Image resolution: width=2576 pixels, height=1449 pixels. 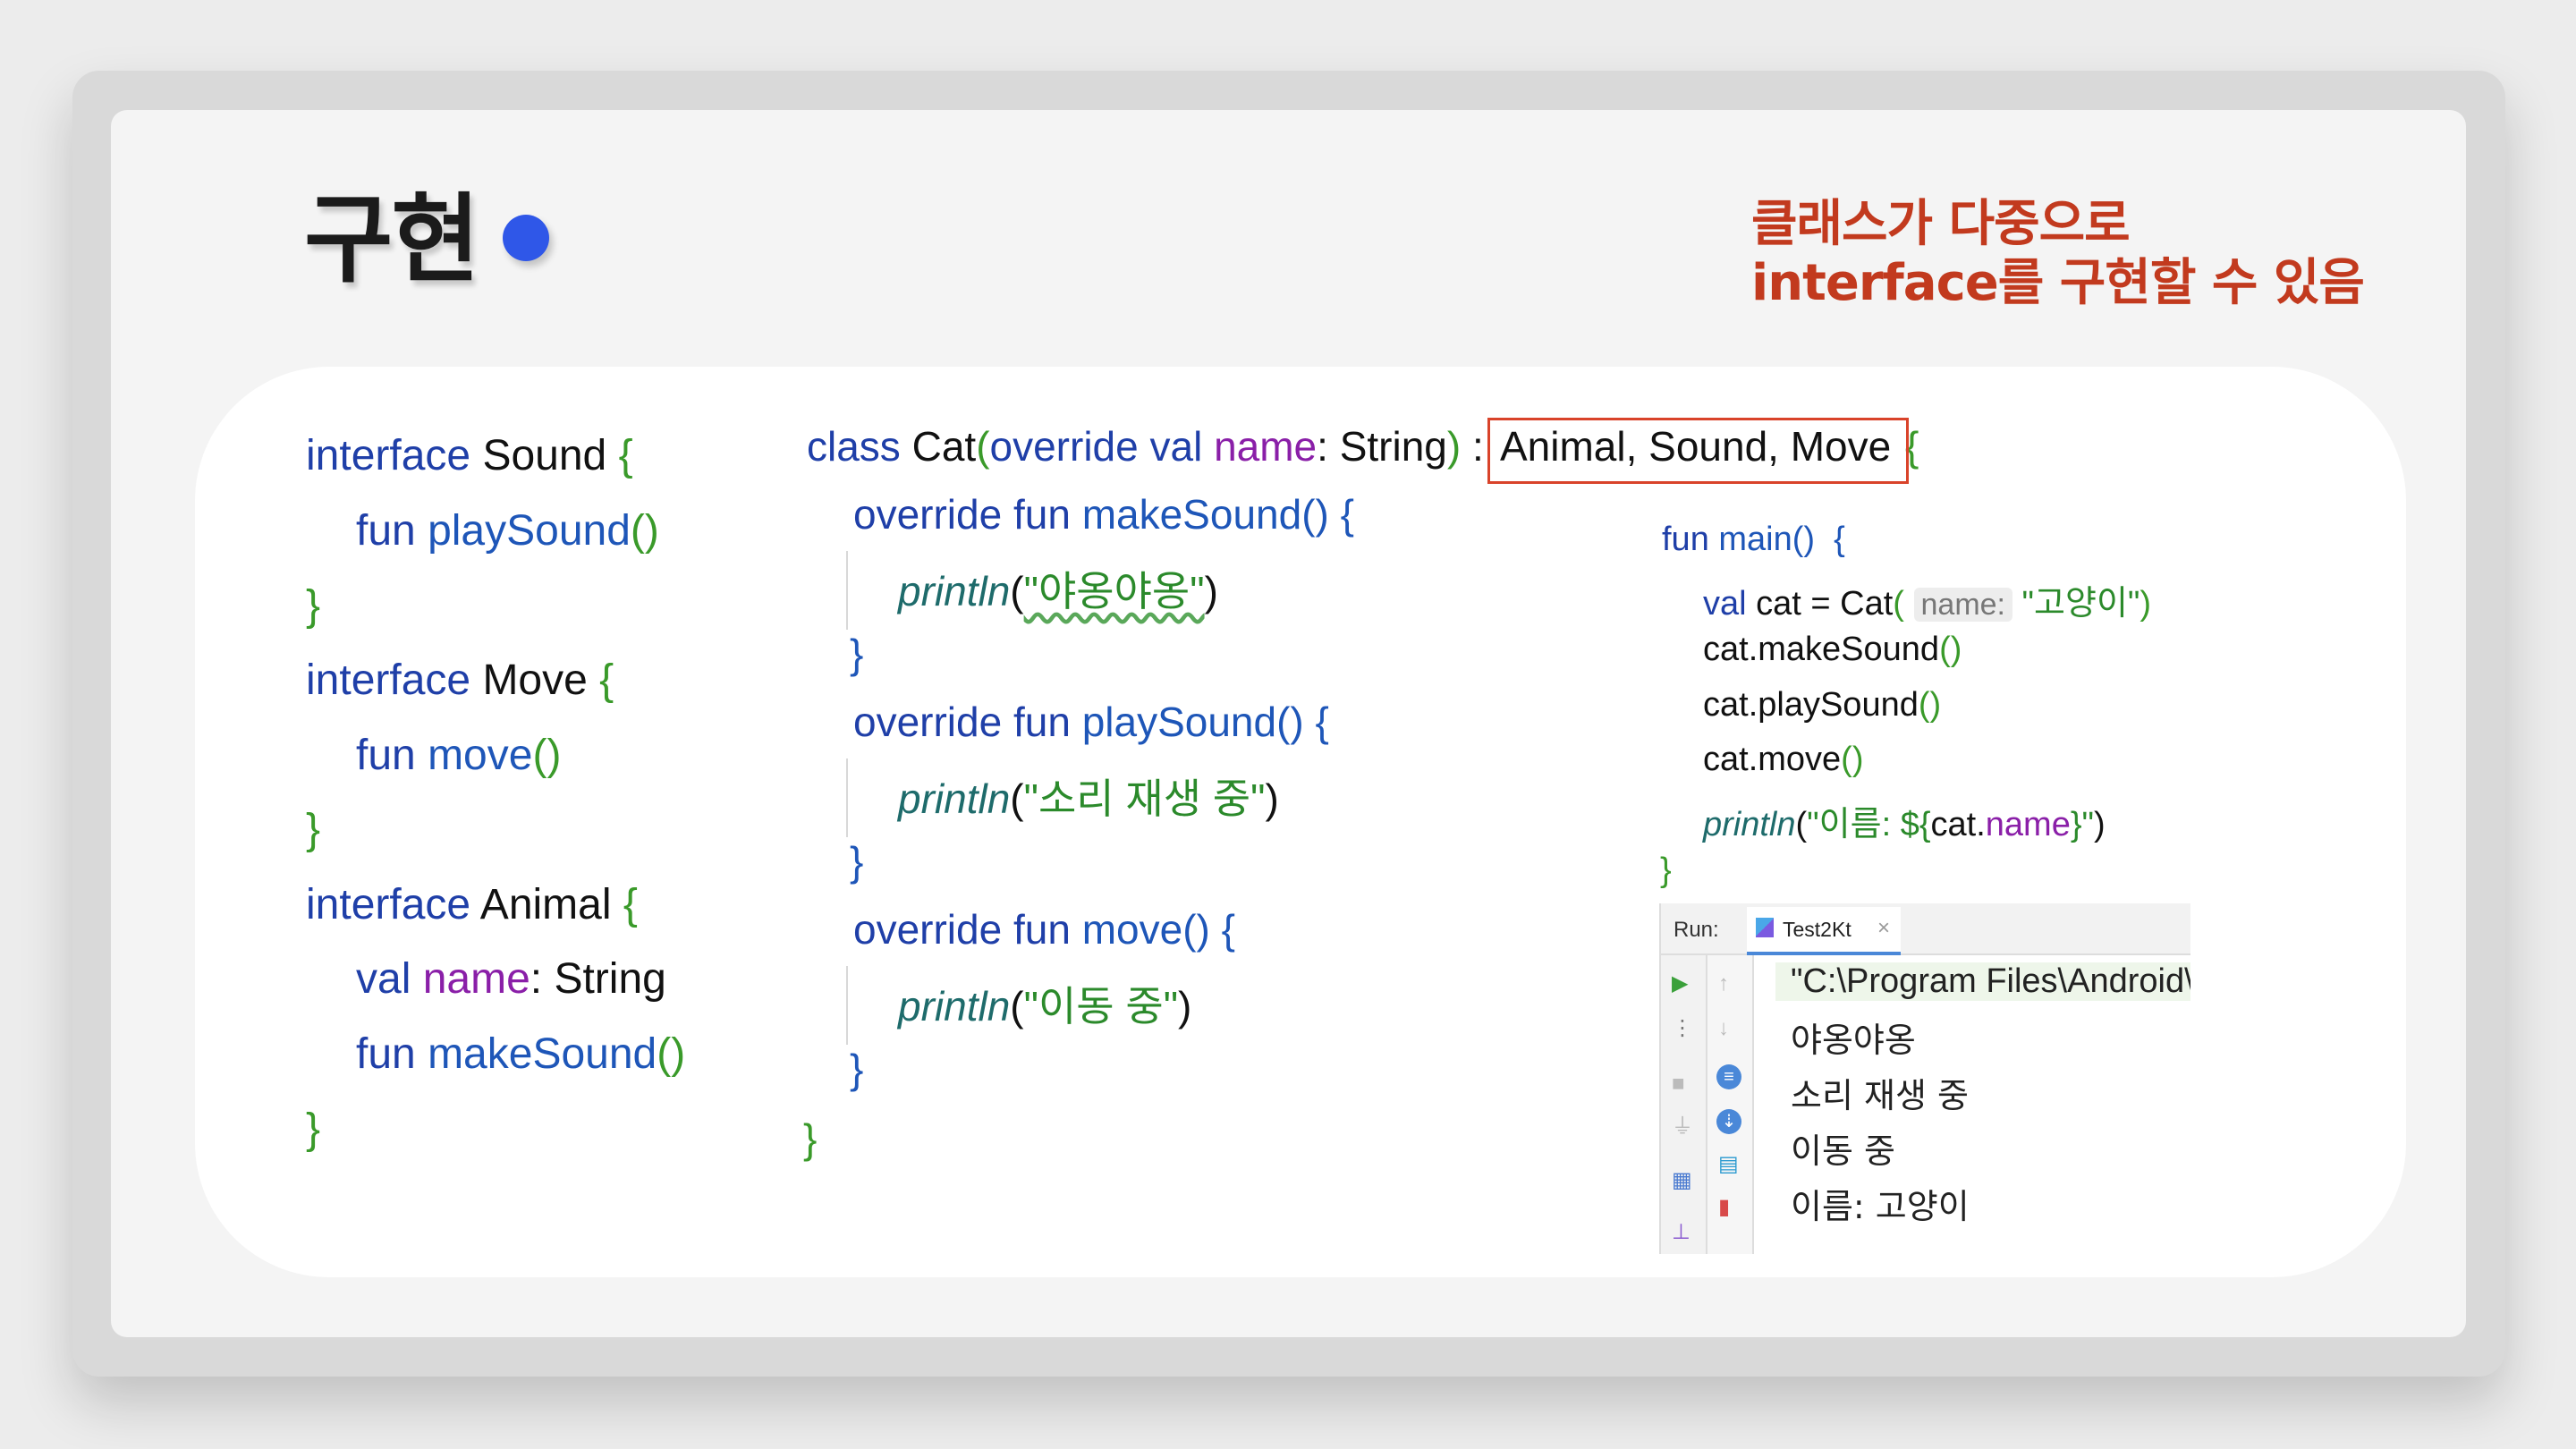 What do you see at coordinates (2058, 283) in the screenshot?
I see `note-line-2: interface를 구현할 수 있음` at bounding box center [2058, 283].